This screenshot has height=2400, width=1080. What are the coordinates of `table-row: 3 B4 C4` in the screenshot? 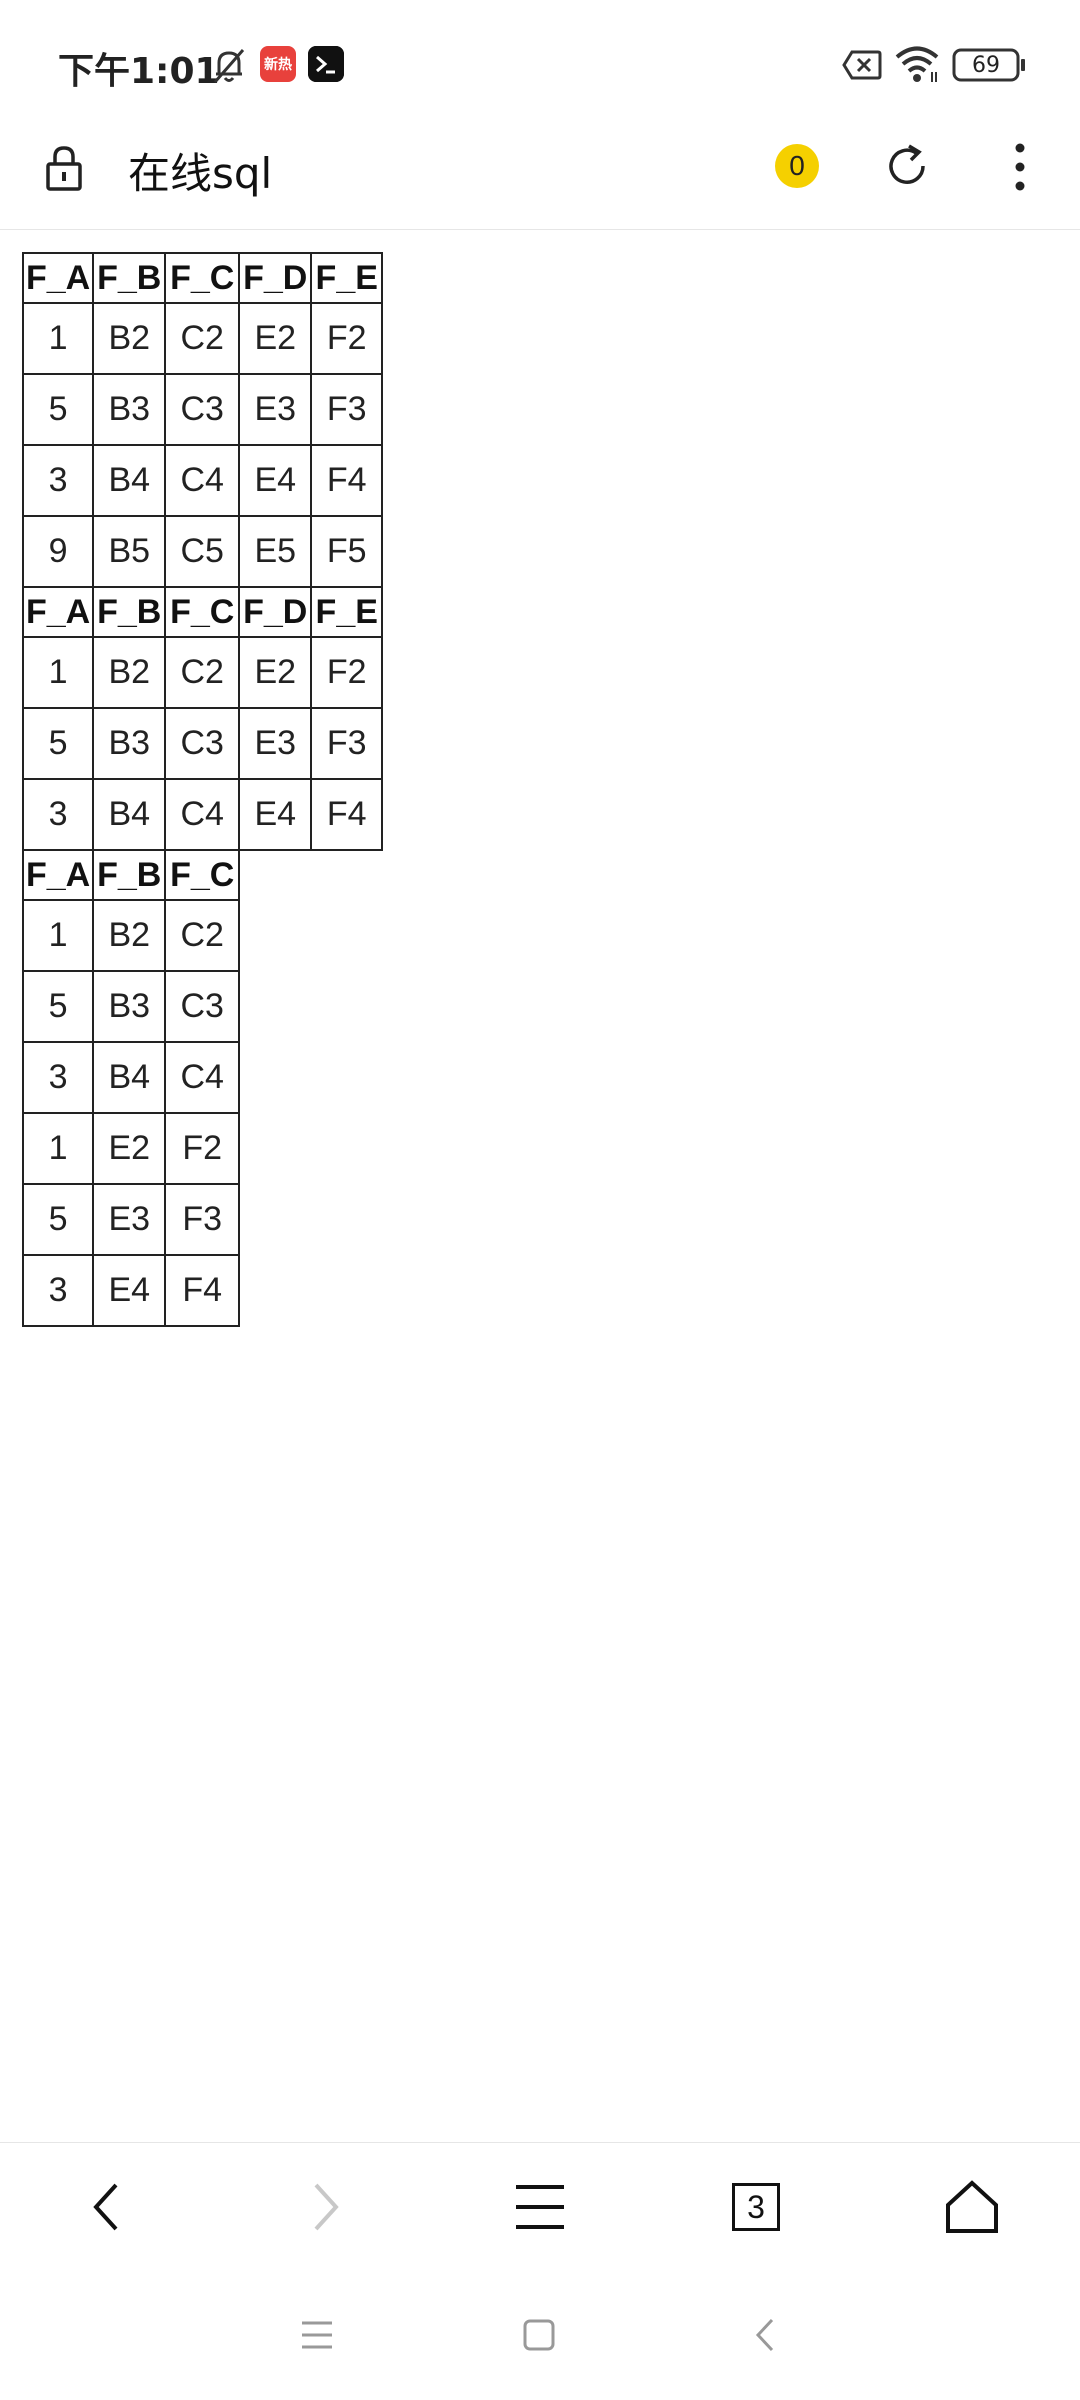 It's located at (201, 1077).